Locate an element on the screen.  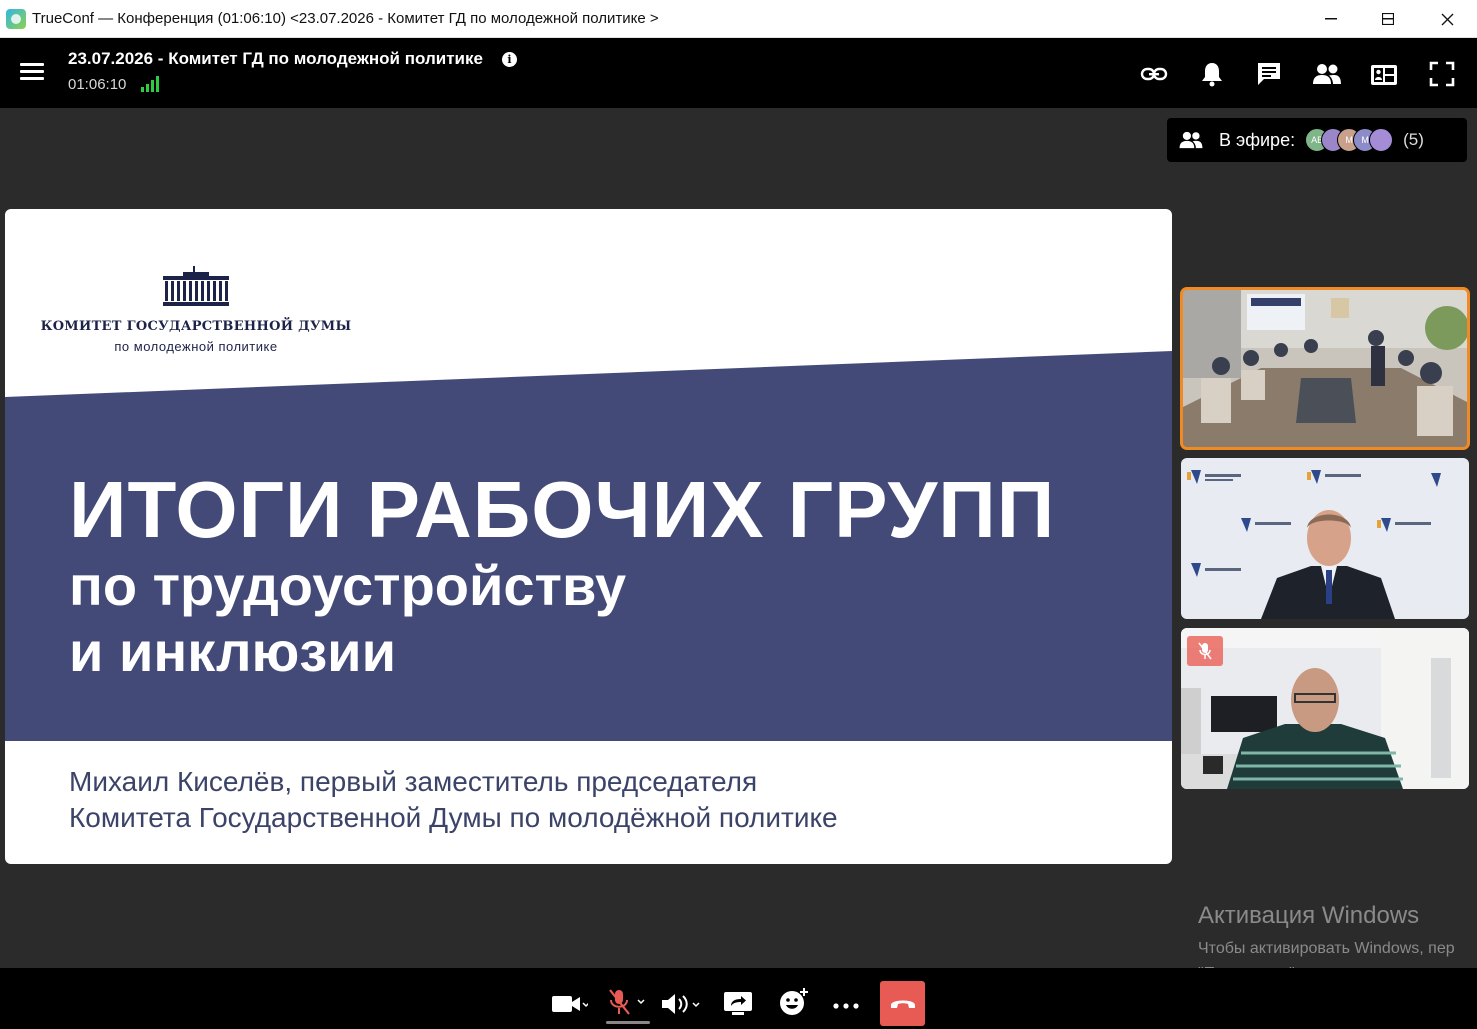
hamburger-menu-button is located at coordinates (32, 73).